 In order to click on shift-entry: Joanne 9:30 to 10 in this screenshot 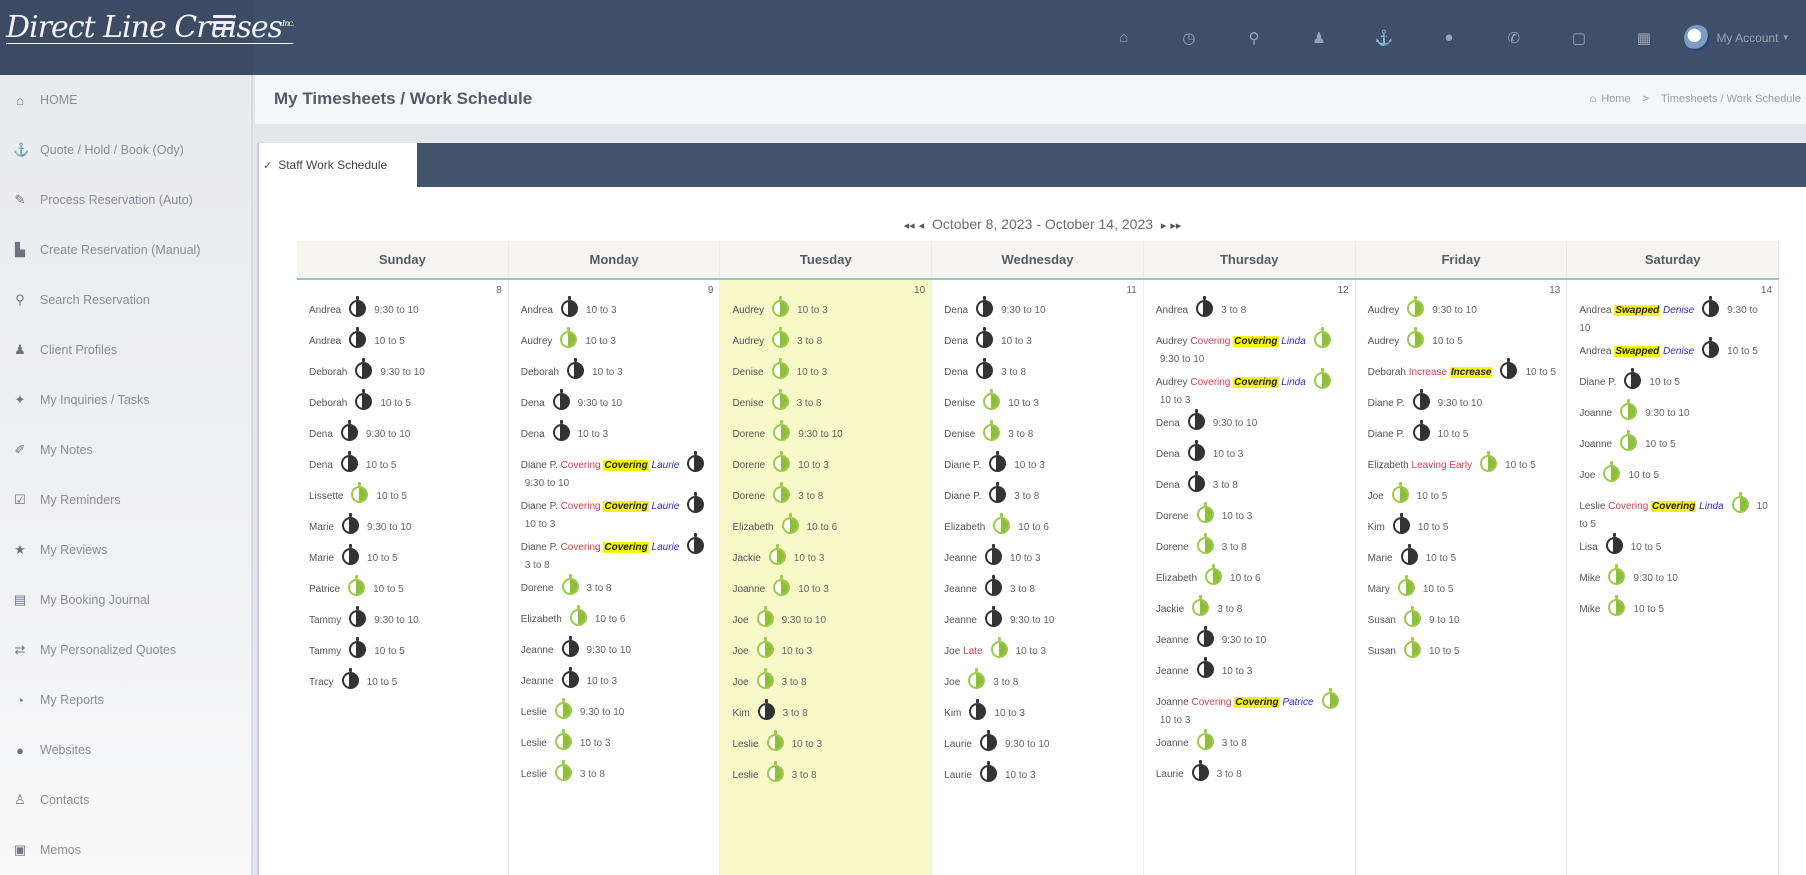, I will do `click(1673, 415)`.